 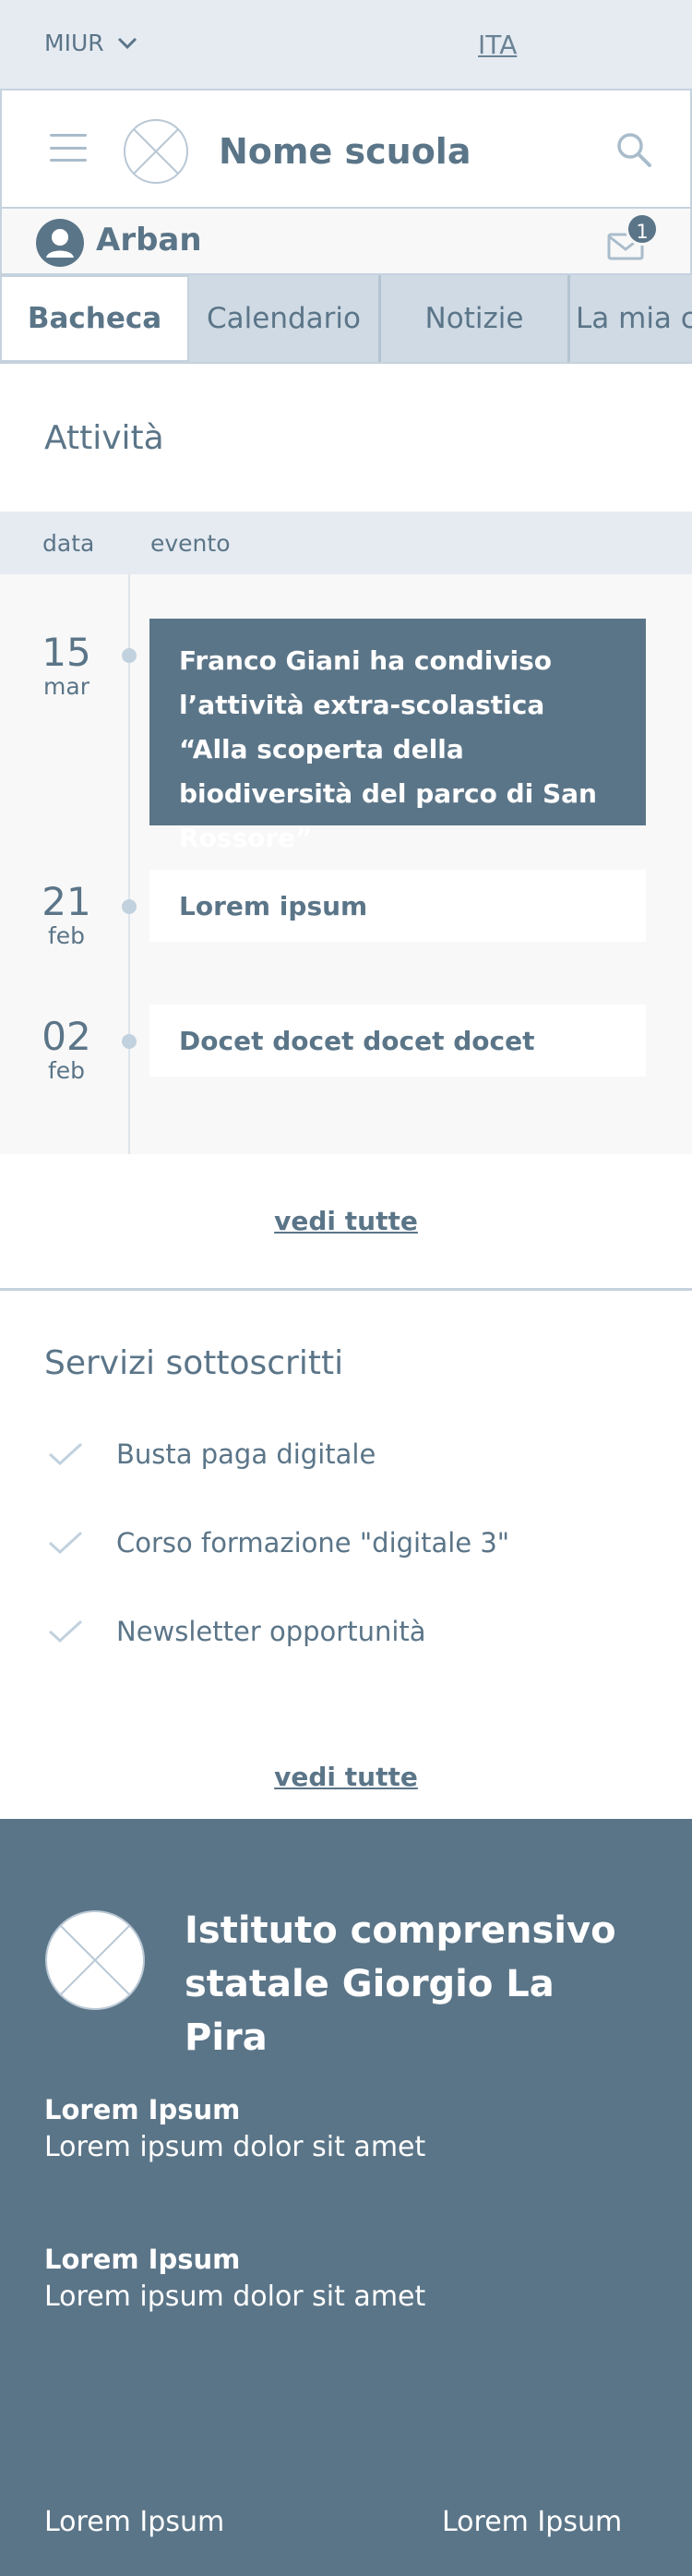 What do you see at coordinates (285, 318) in the screenshot?
I see `tab-calendario: Calendario` at bounding box center [285, 318].